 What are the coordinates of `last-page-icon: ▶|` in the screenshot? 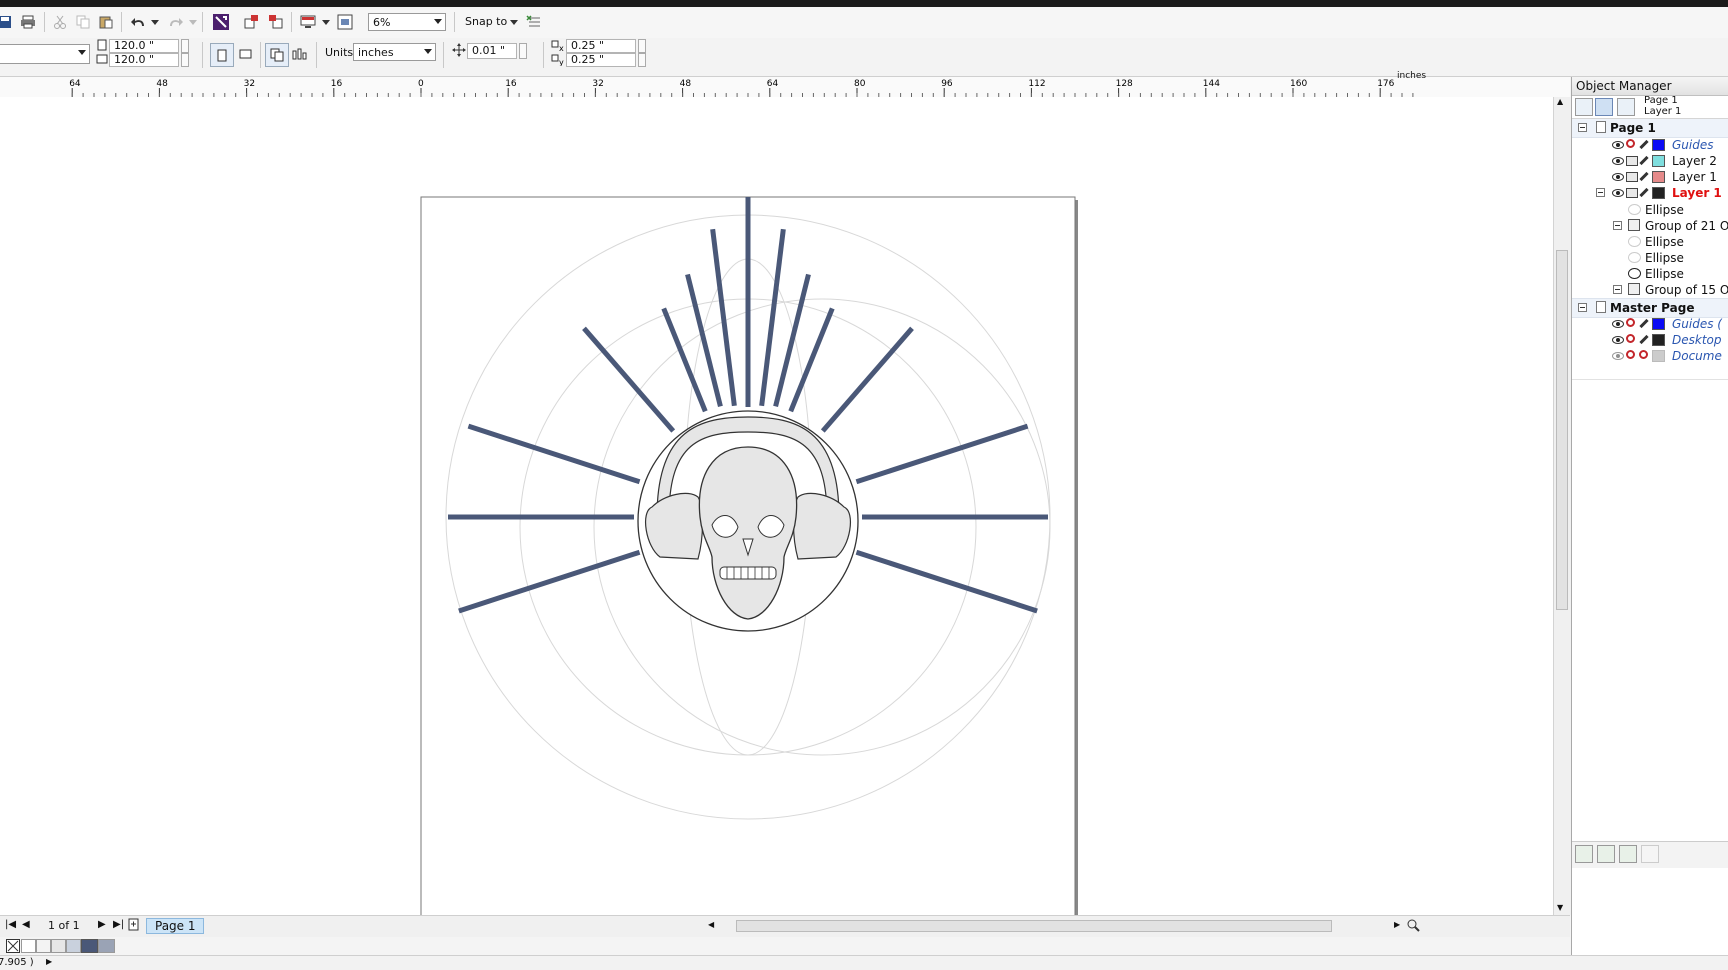 It's located at (118, 924).